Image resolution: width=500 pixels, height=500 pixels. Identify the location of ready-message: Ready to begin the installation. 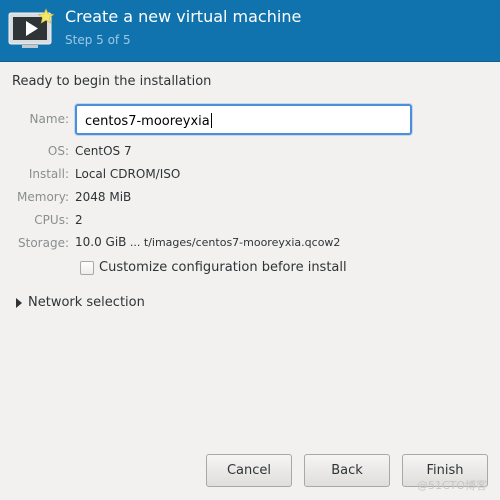
(112, 81).